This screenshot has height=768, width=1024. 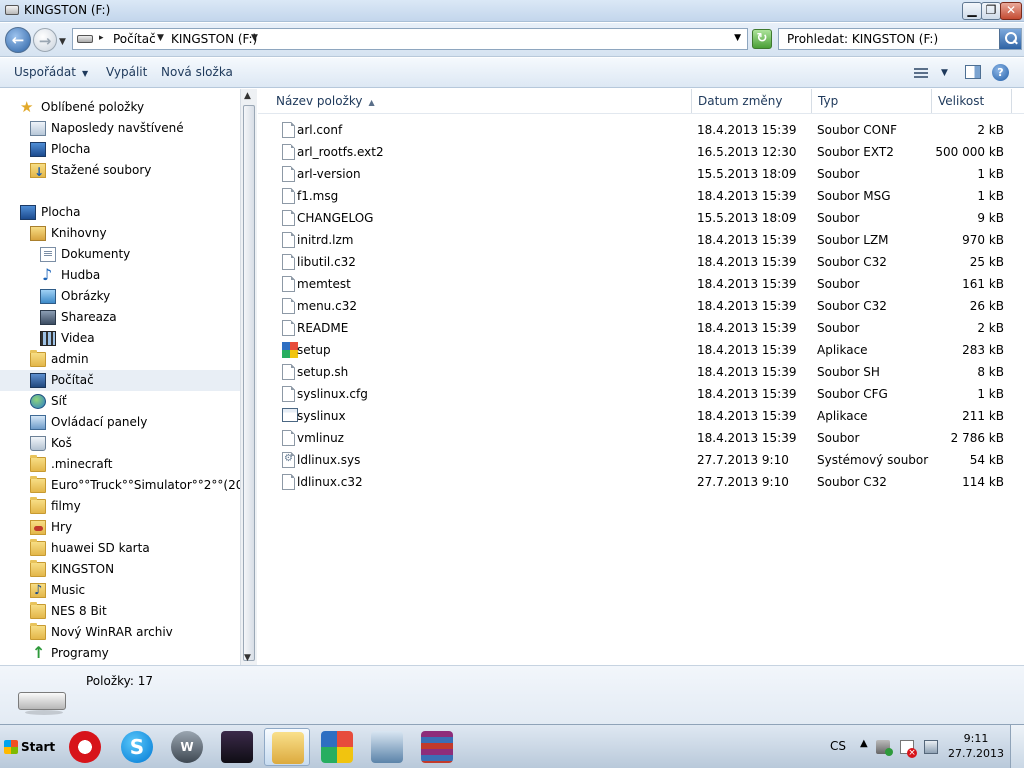 I want to click on pictures-icon, so click(x=48, y=296).